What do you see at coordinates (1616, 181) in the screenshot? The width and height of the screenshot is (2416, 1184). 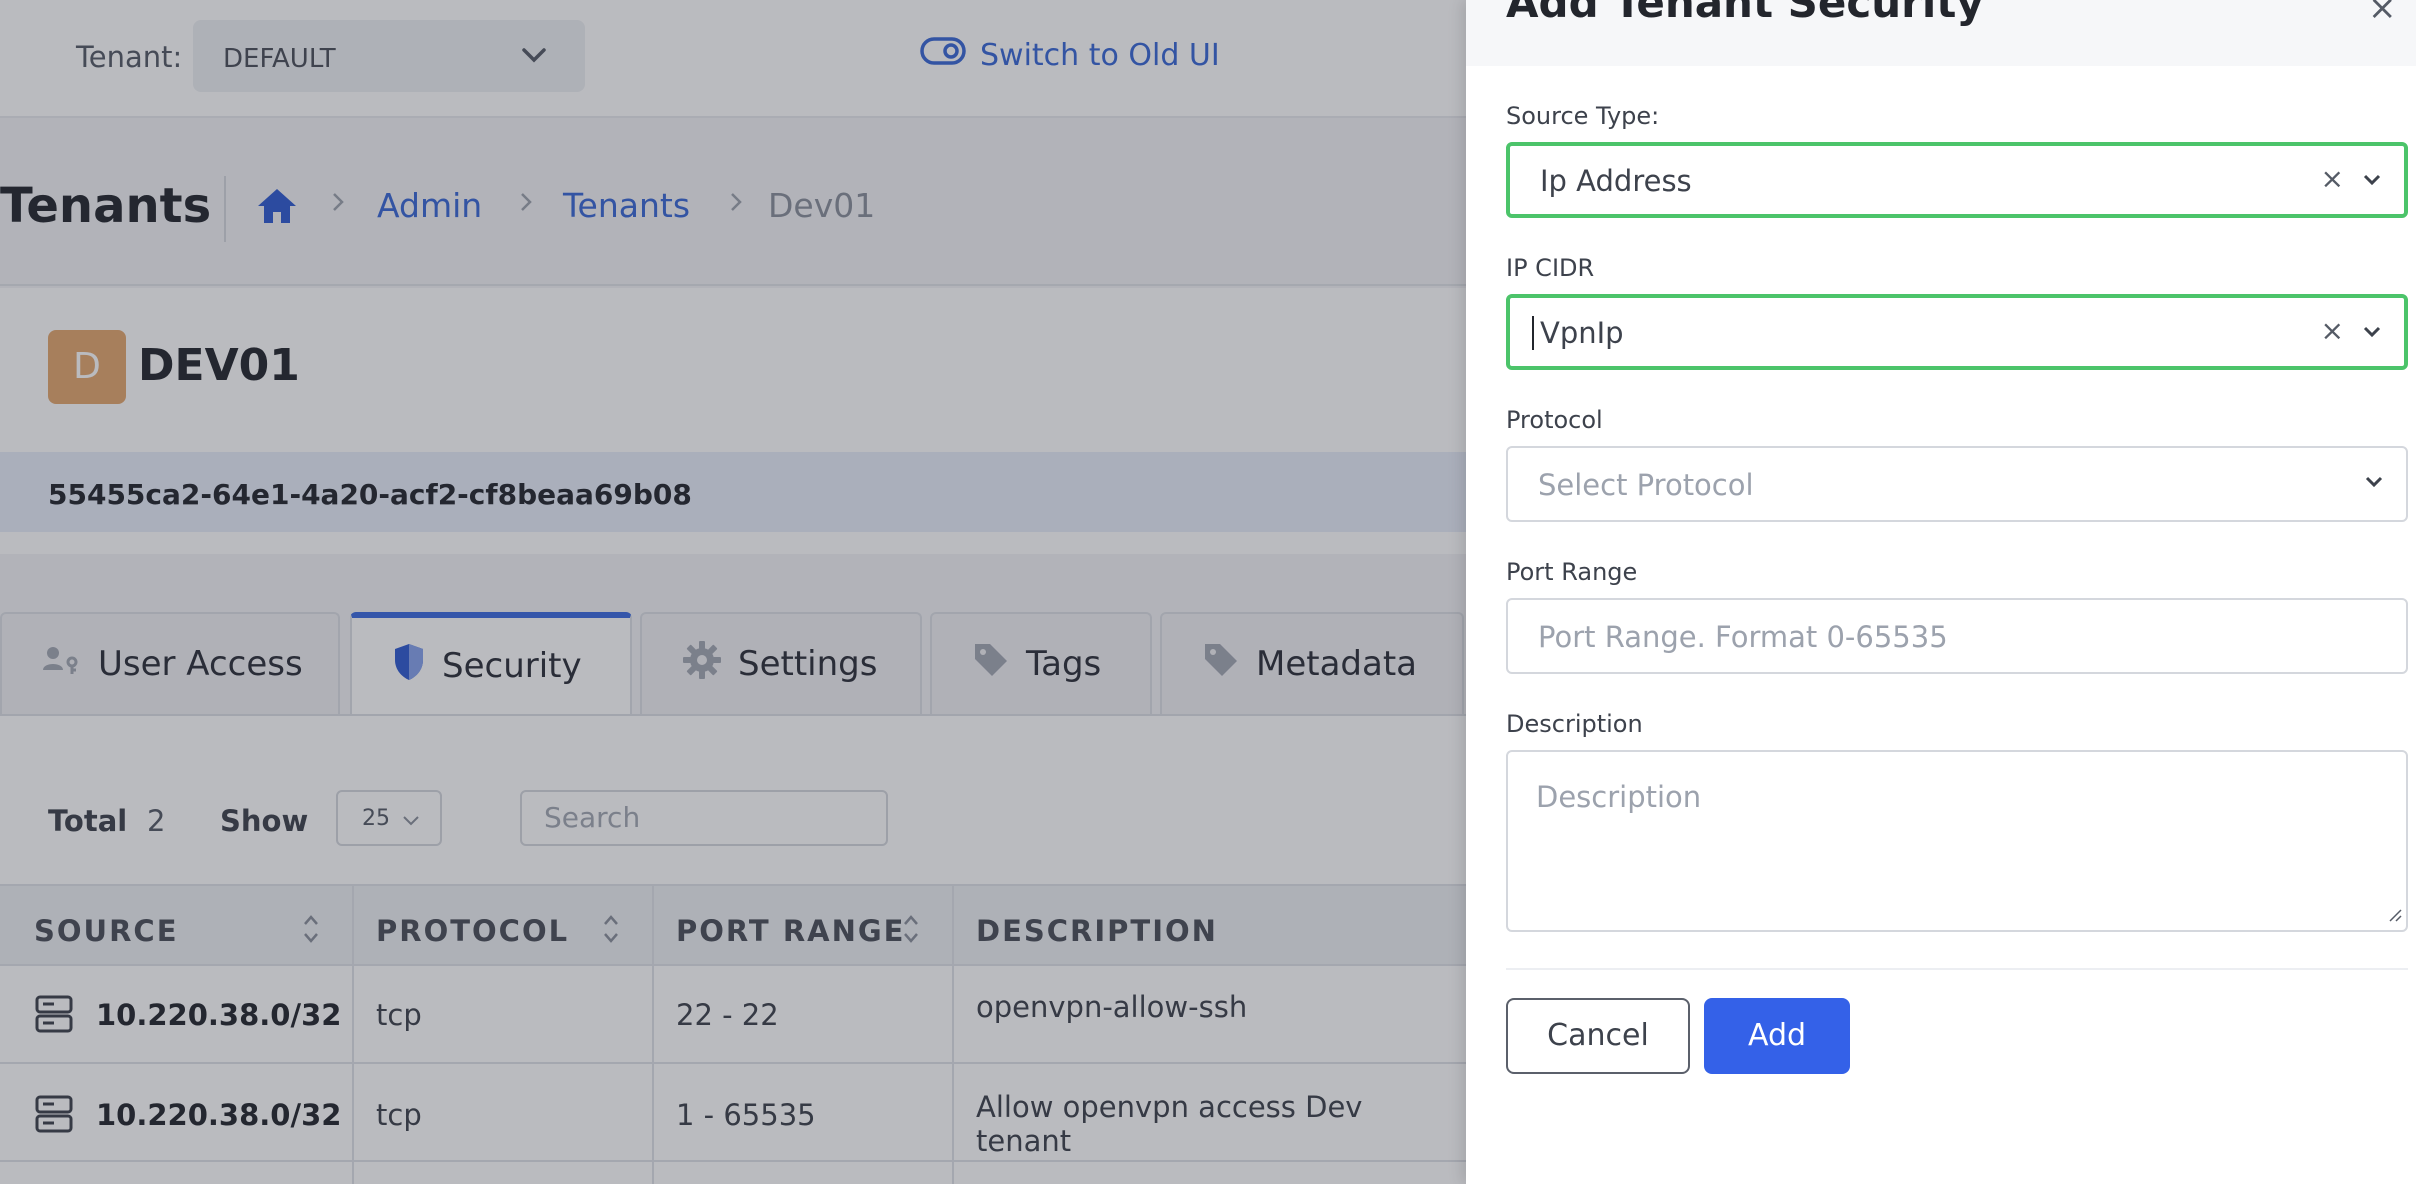 I see `source-type-value: Ip Address` at bounding box center [1616, 181].